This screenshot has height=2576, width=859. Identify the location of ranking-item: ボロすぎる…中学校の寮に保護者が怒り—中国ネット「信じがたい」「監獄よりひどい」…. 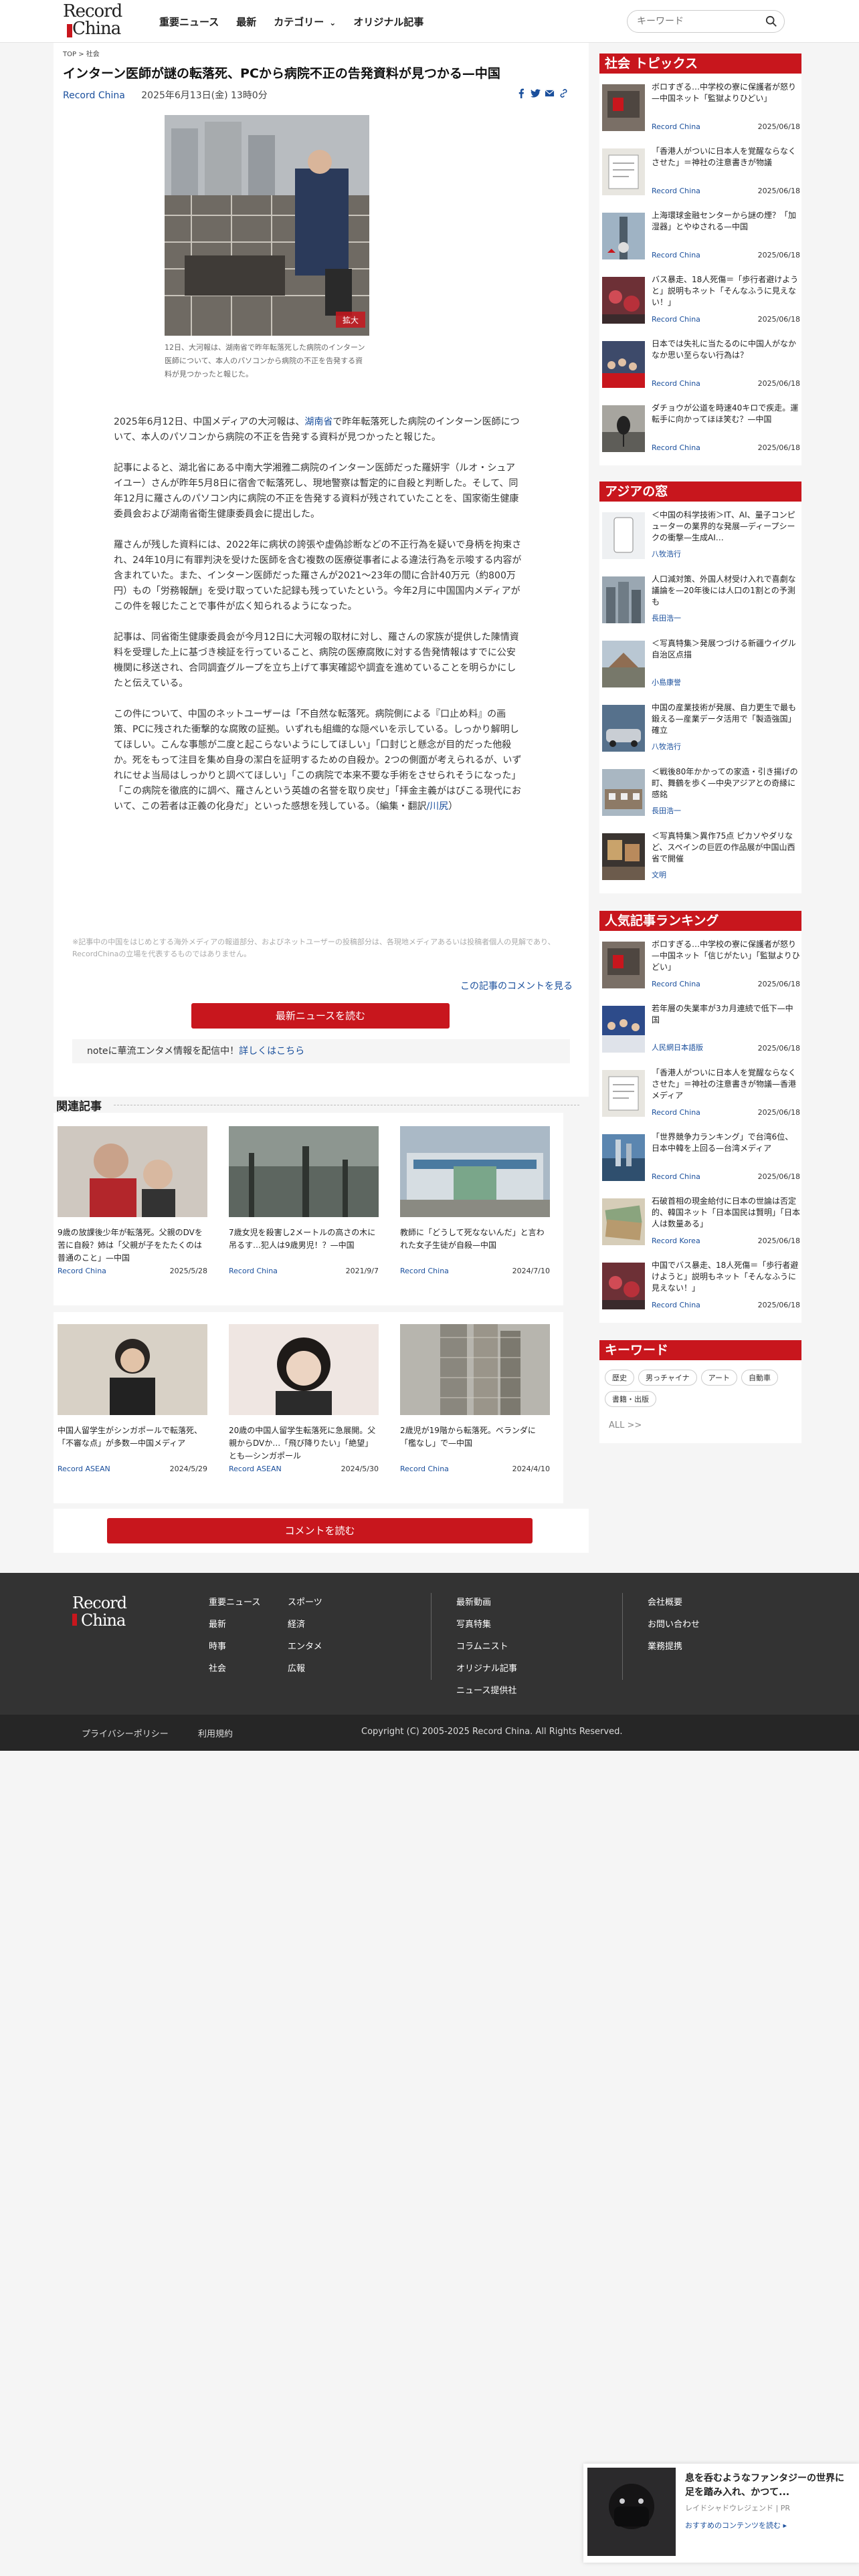
(701, 966).